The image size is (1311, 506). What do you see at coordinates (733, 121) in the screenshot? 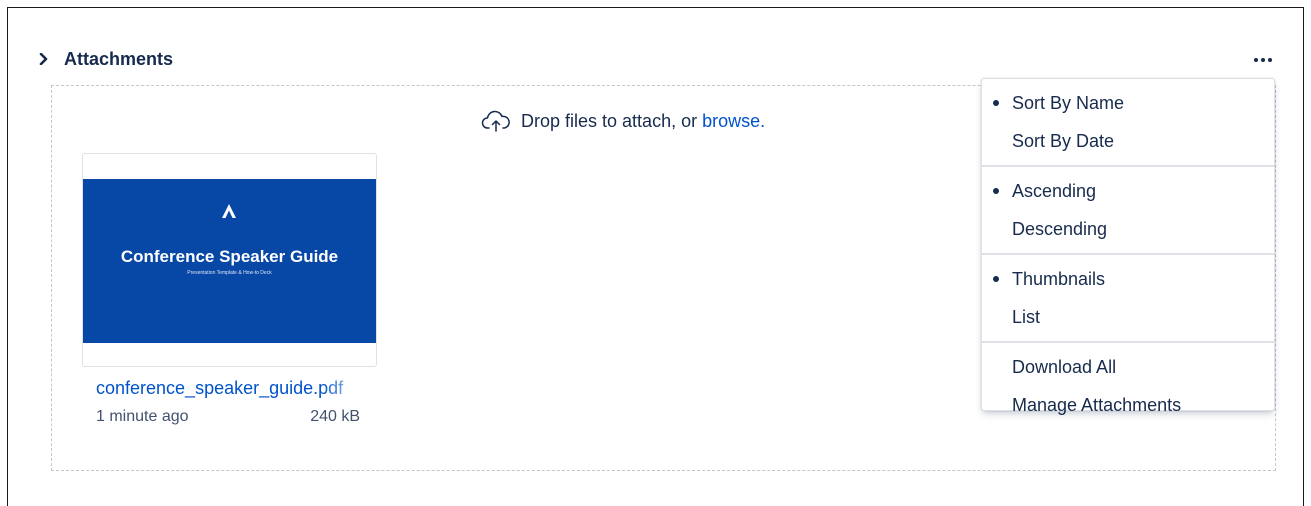
I see `browse-link: browse.` at bounding box center [733, 121].